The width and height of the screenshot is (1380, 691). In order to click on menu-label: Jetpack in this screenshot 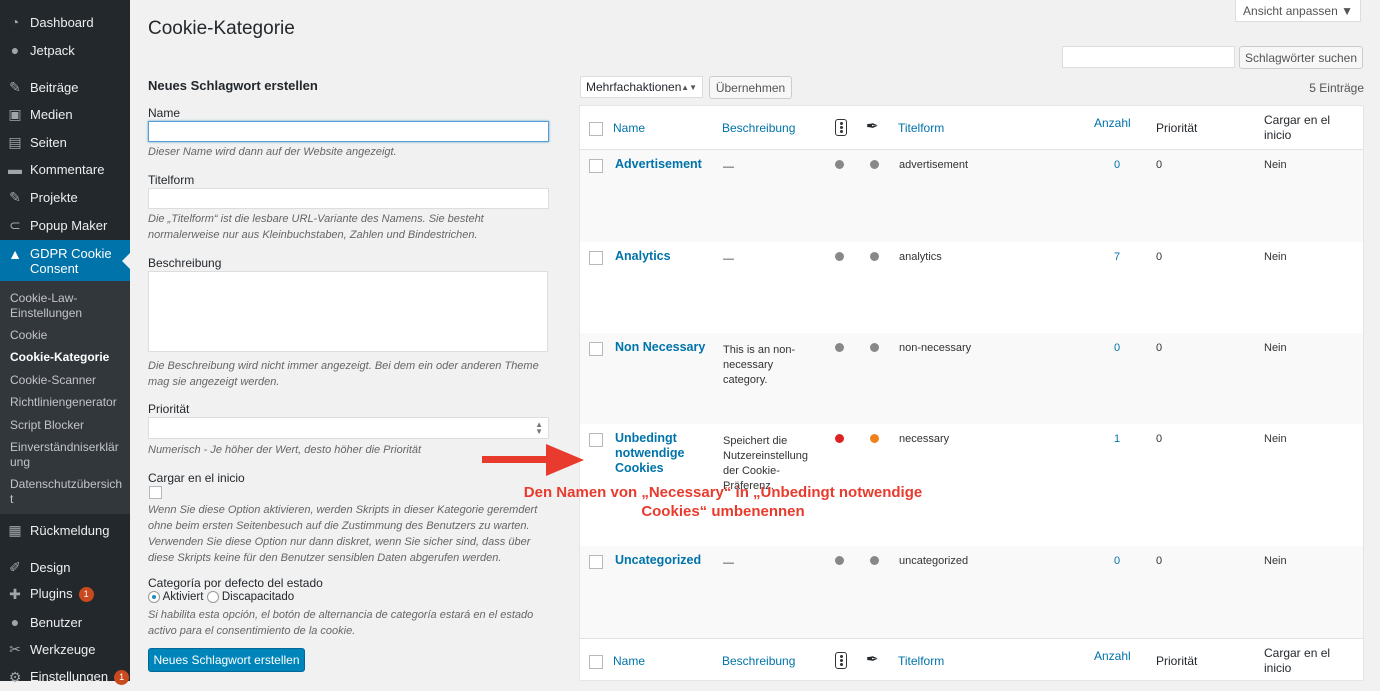, I will do `click(52, 50)`.